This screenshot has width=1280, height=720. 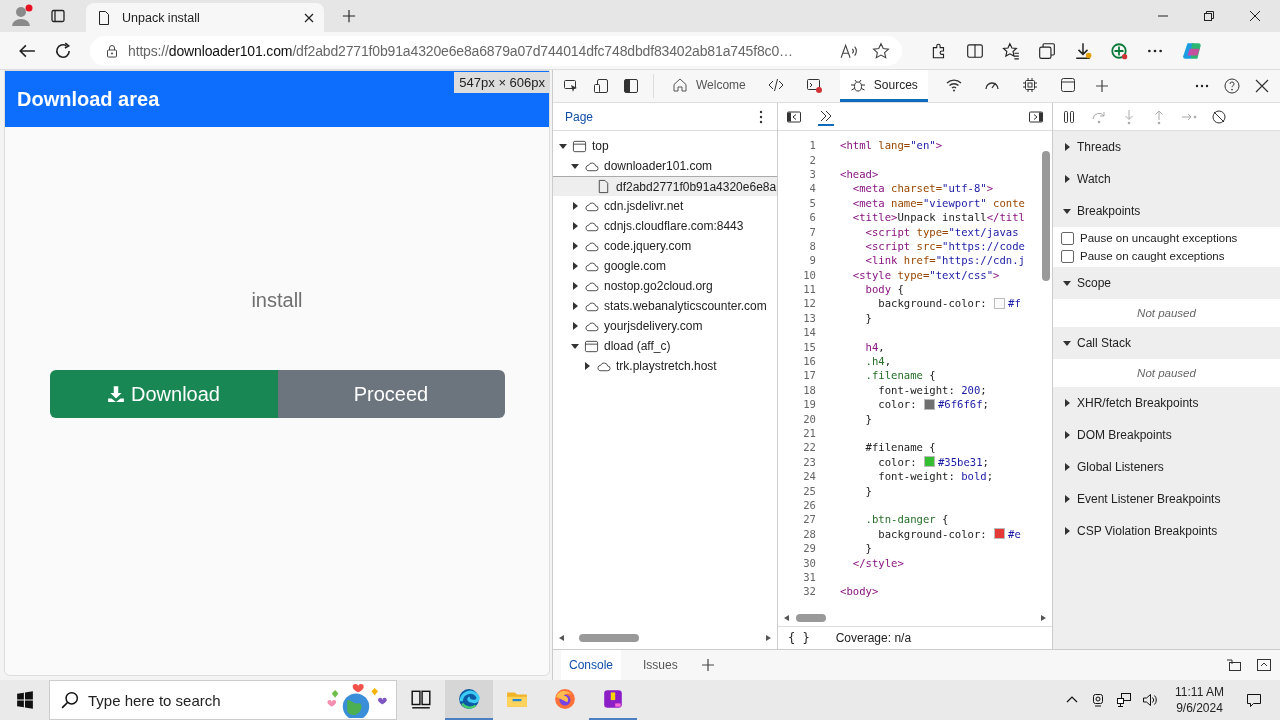 I want to click on tree-item: cdn.jsdelivr.net, so click(x=665, y=206).